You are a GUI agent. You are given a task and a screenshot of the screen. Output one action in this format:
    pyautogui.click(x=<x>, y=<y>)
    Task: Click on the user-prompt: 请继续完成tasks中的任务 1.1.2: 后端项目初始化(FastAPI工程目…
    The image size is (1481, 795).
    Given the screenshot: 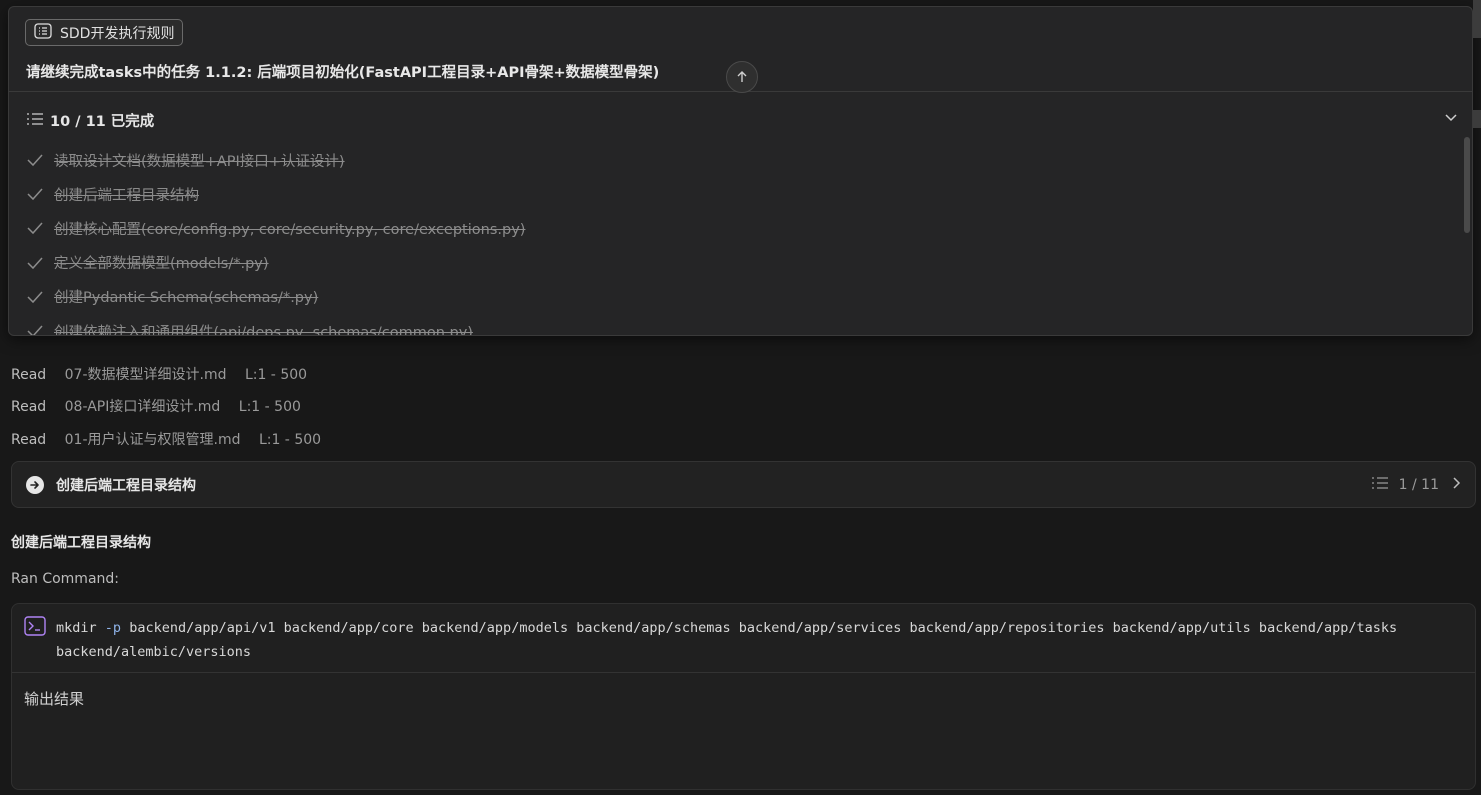 What is the action you would take?
    pyautogui.click(x=342, y=71)
    